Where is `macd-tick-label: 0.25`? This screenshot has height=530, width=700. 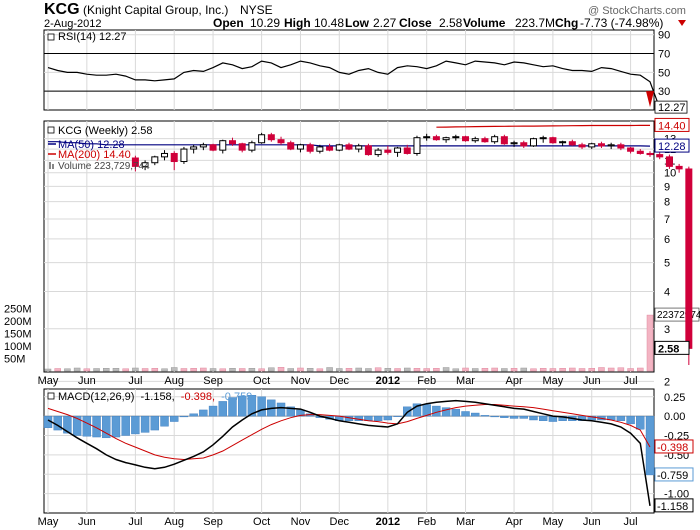 macd-tick-label: 0.25 is located at coordinates (674, 398).